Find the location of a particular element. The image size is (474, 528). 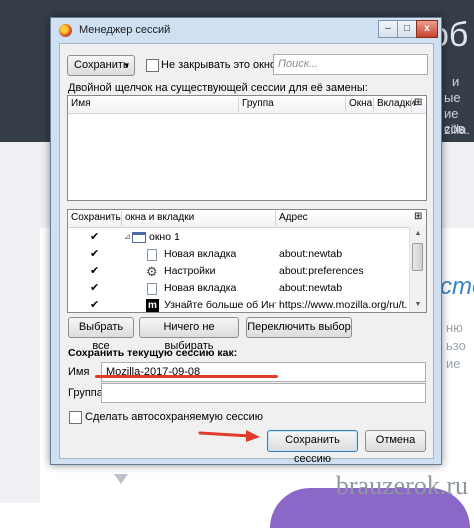

expander-icon: ⊿ is located at coordinates (127, 236).